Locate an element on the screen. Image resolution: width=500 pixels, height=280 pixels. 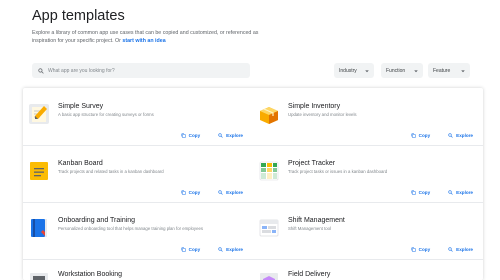
template-description: Shift Management tool is located at coordinates (309, 228).